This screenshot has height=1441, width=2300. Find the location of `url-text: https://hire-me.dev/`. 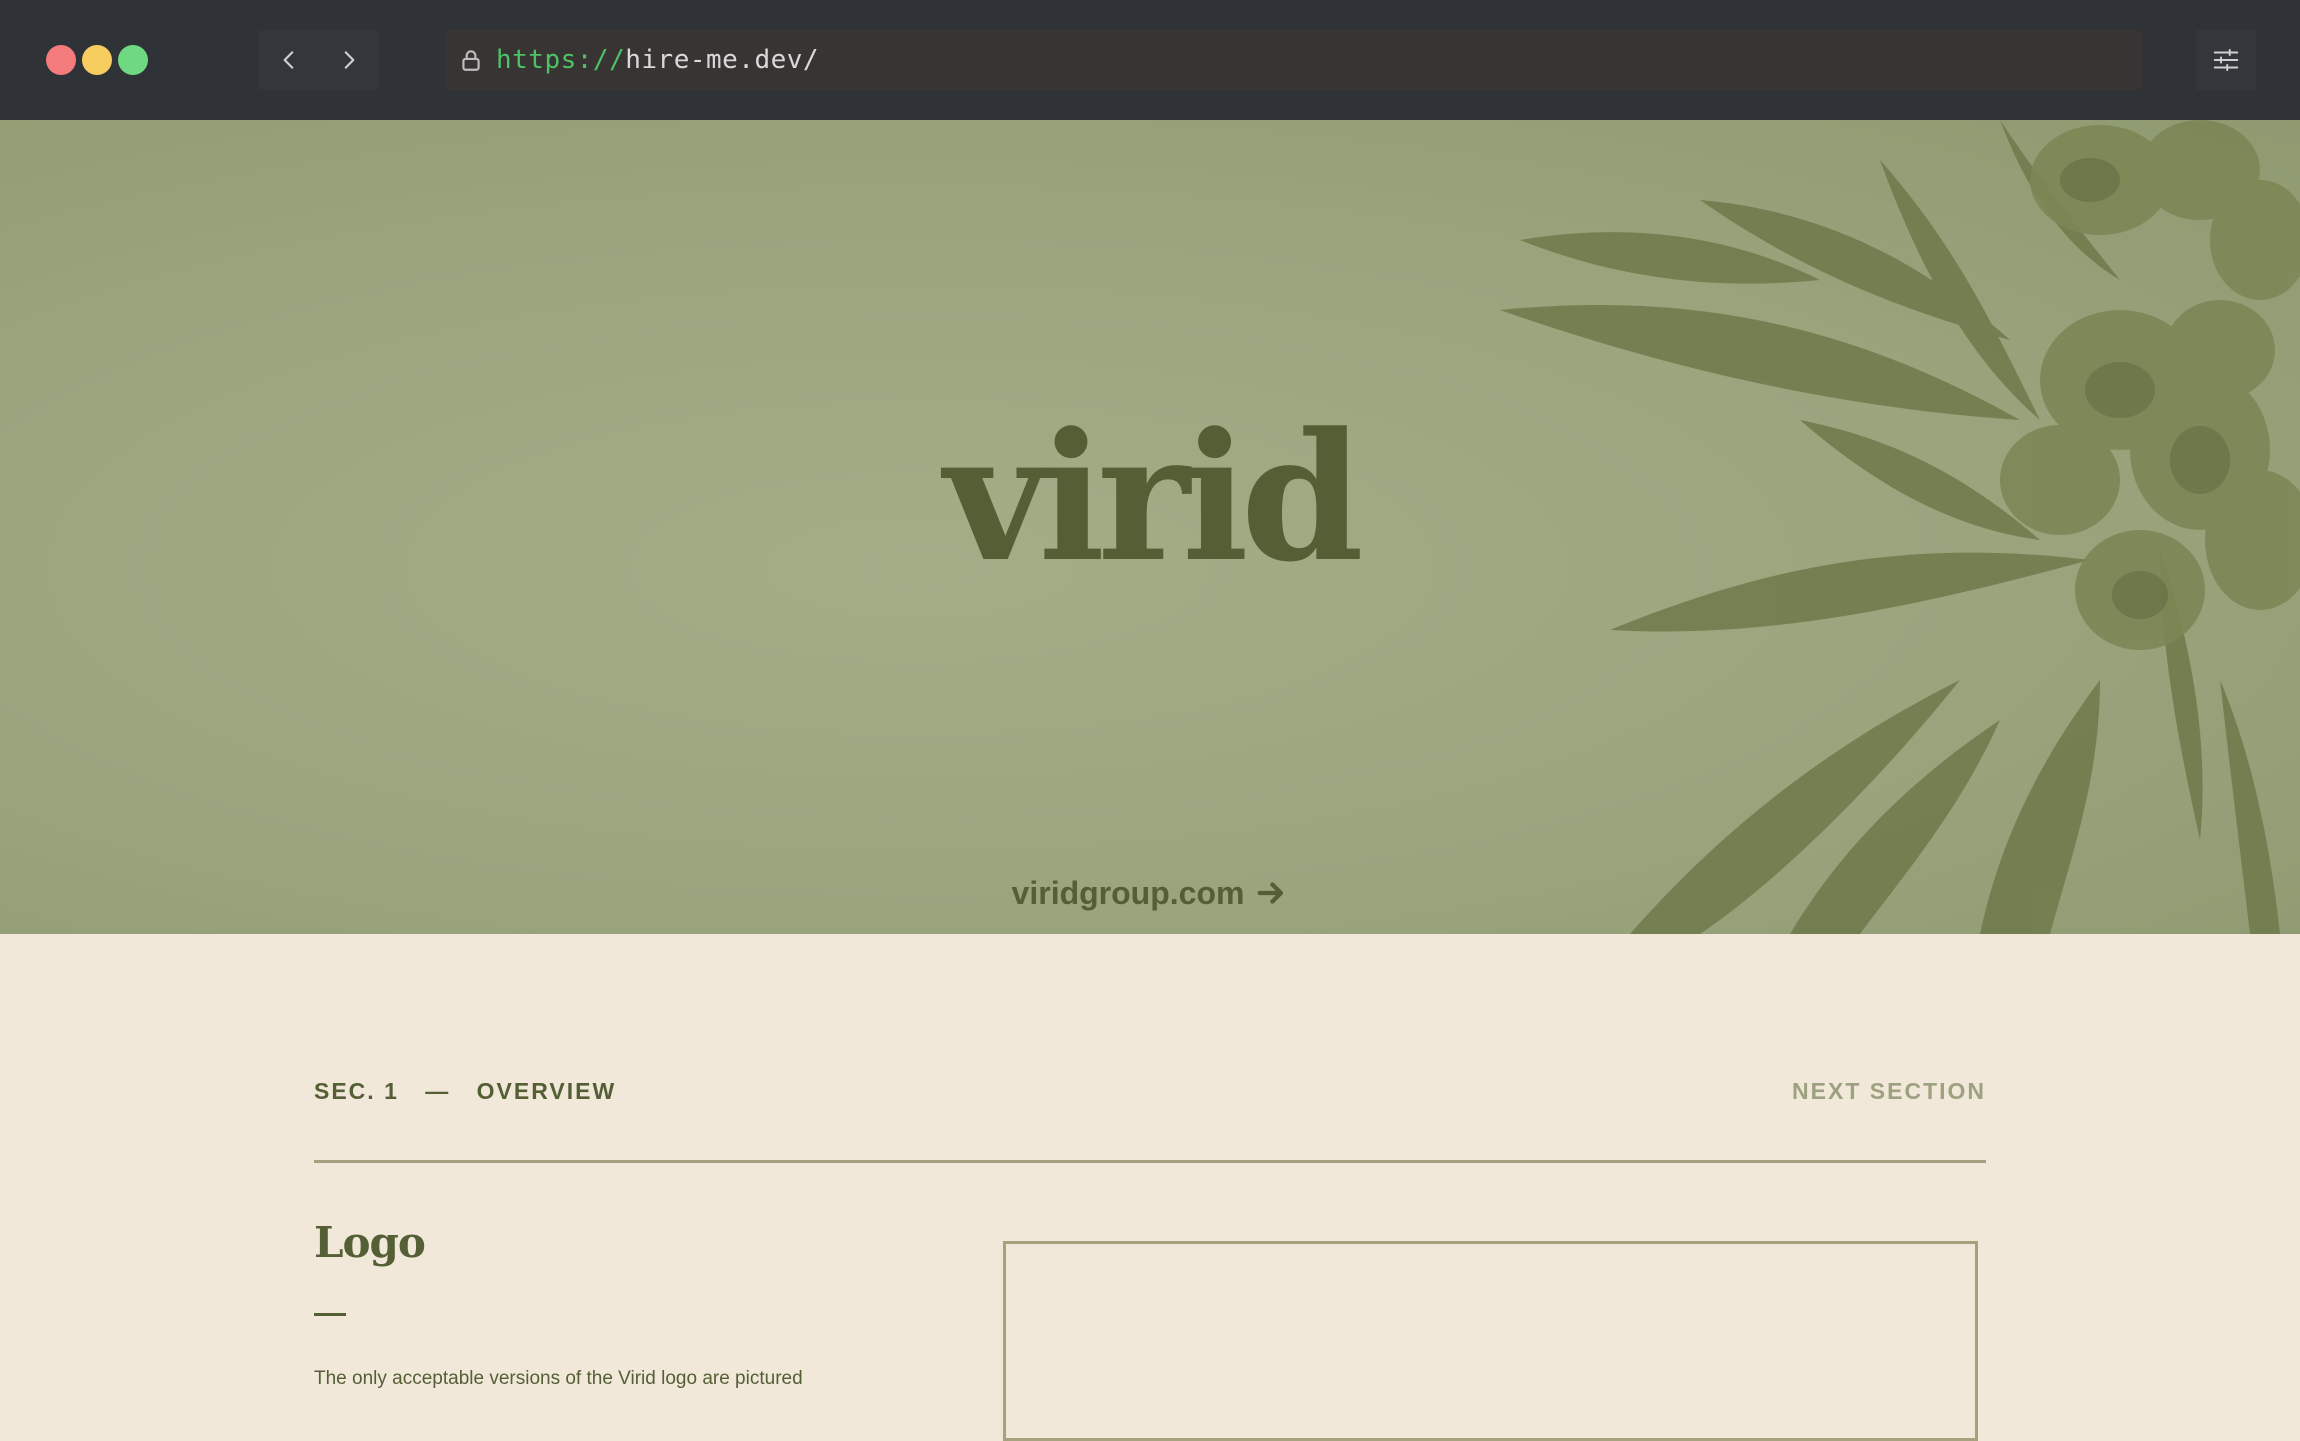

url-text: https://hire-me.dev/ is located at coordinates (657, 60).